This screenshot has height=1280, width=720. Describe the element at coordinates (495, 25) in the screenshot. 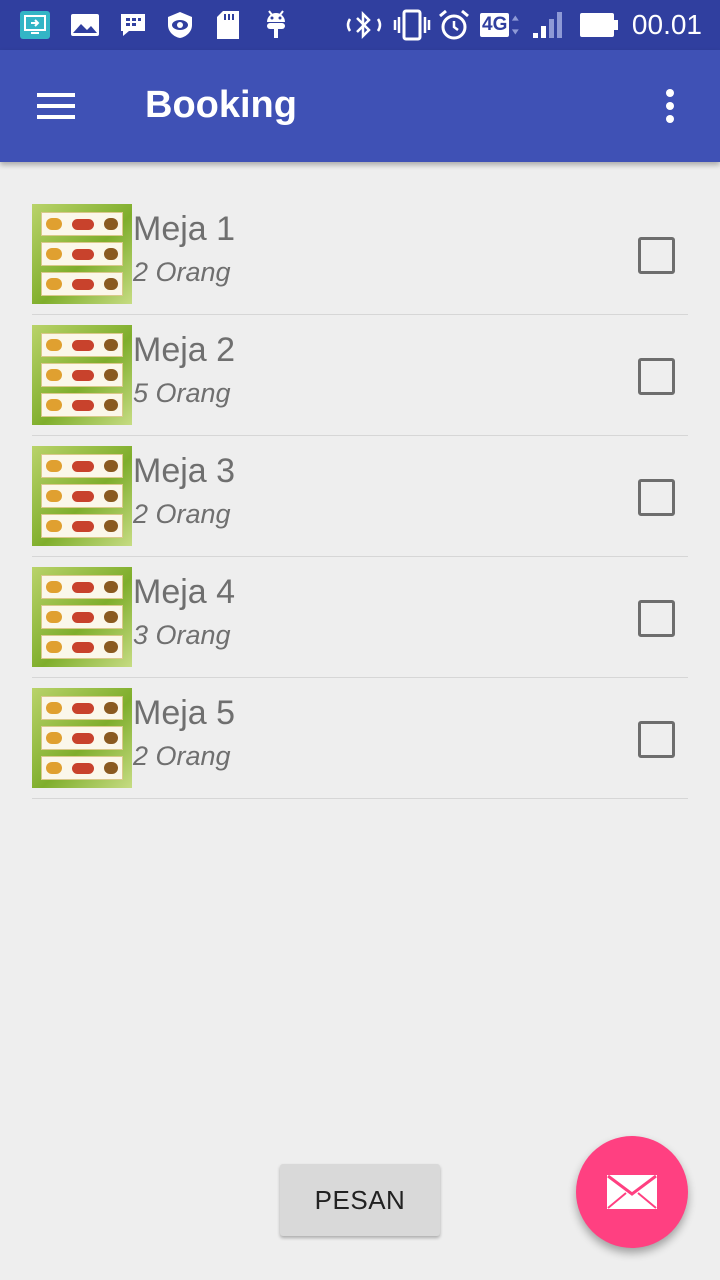

I see `network-type-label: 4G` at that location.